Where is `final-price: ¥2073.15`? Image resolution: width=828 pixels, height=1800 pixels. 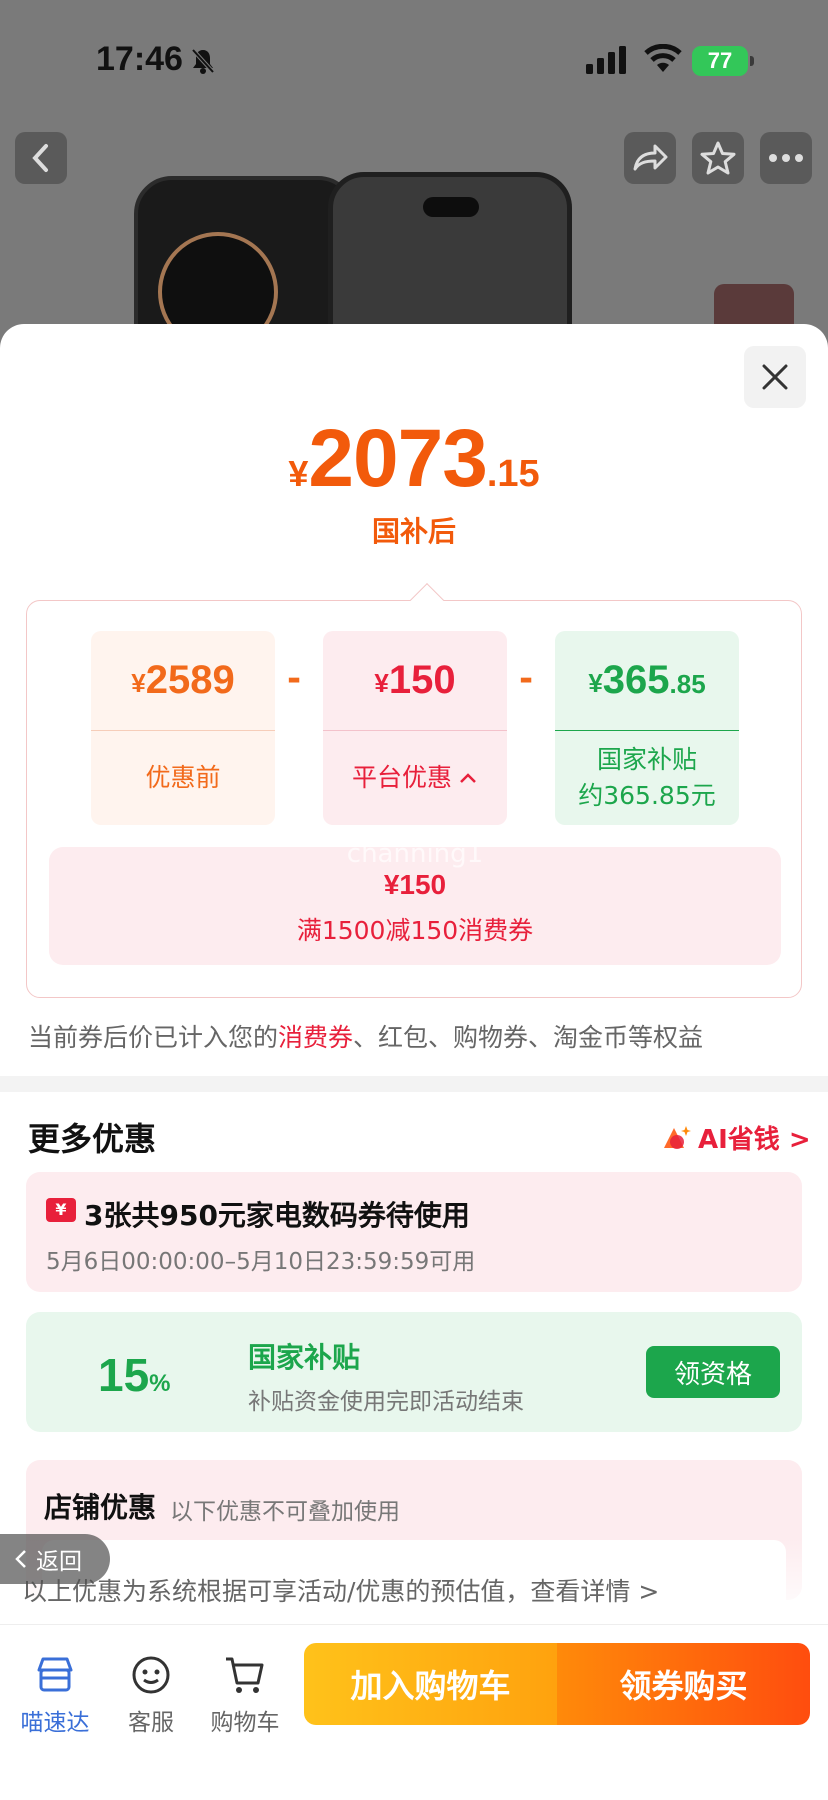
final-price: ¥2073.15 is located at coordinates (414, 459).